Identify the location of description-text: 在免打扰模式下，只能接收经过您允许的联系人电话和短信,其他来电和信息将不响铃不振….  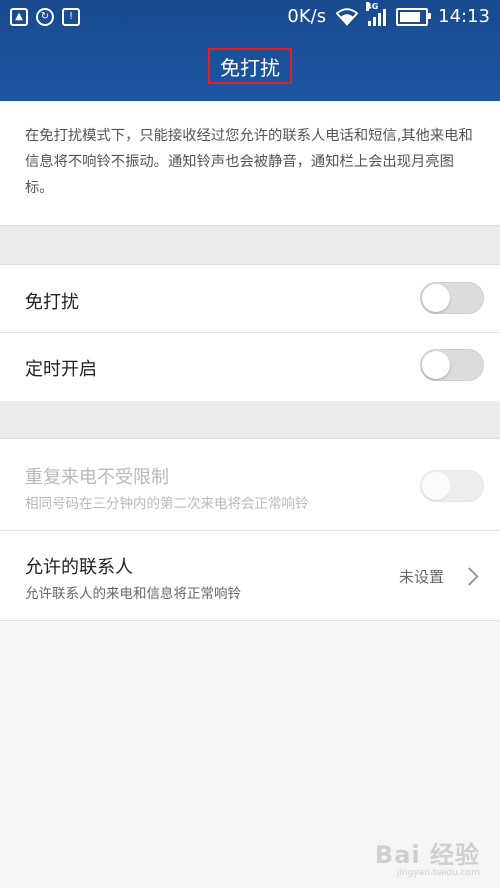
(249, 162).